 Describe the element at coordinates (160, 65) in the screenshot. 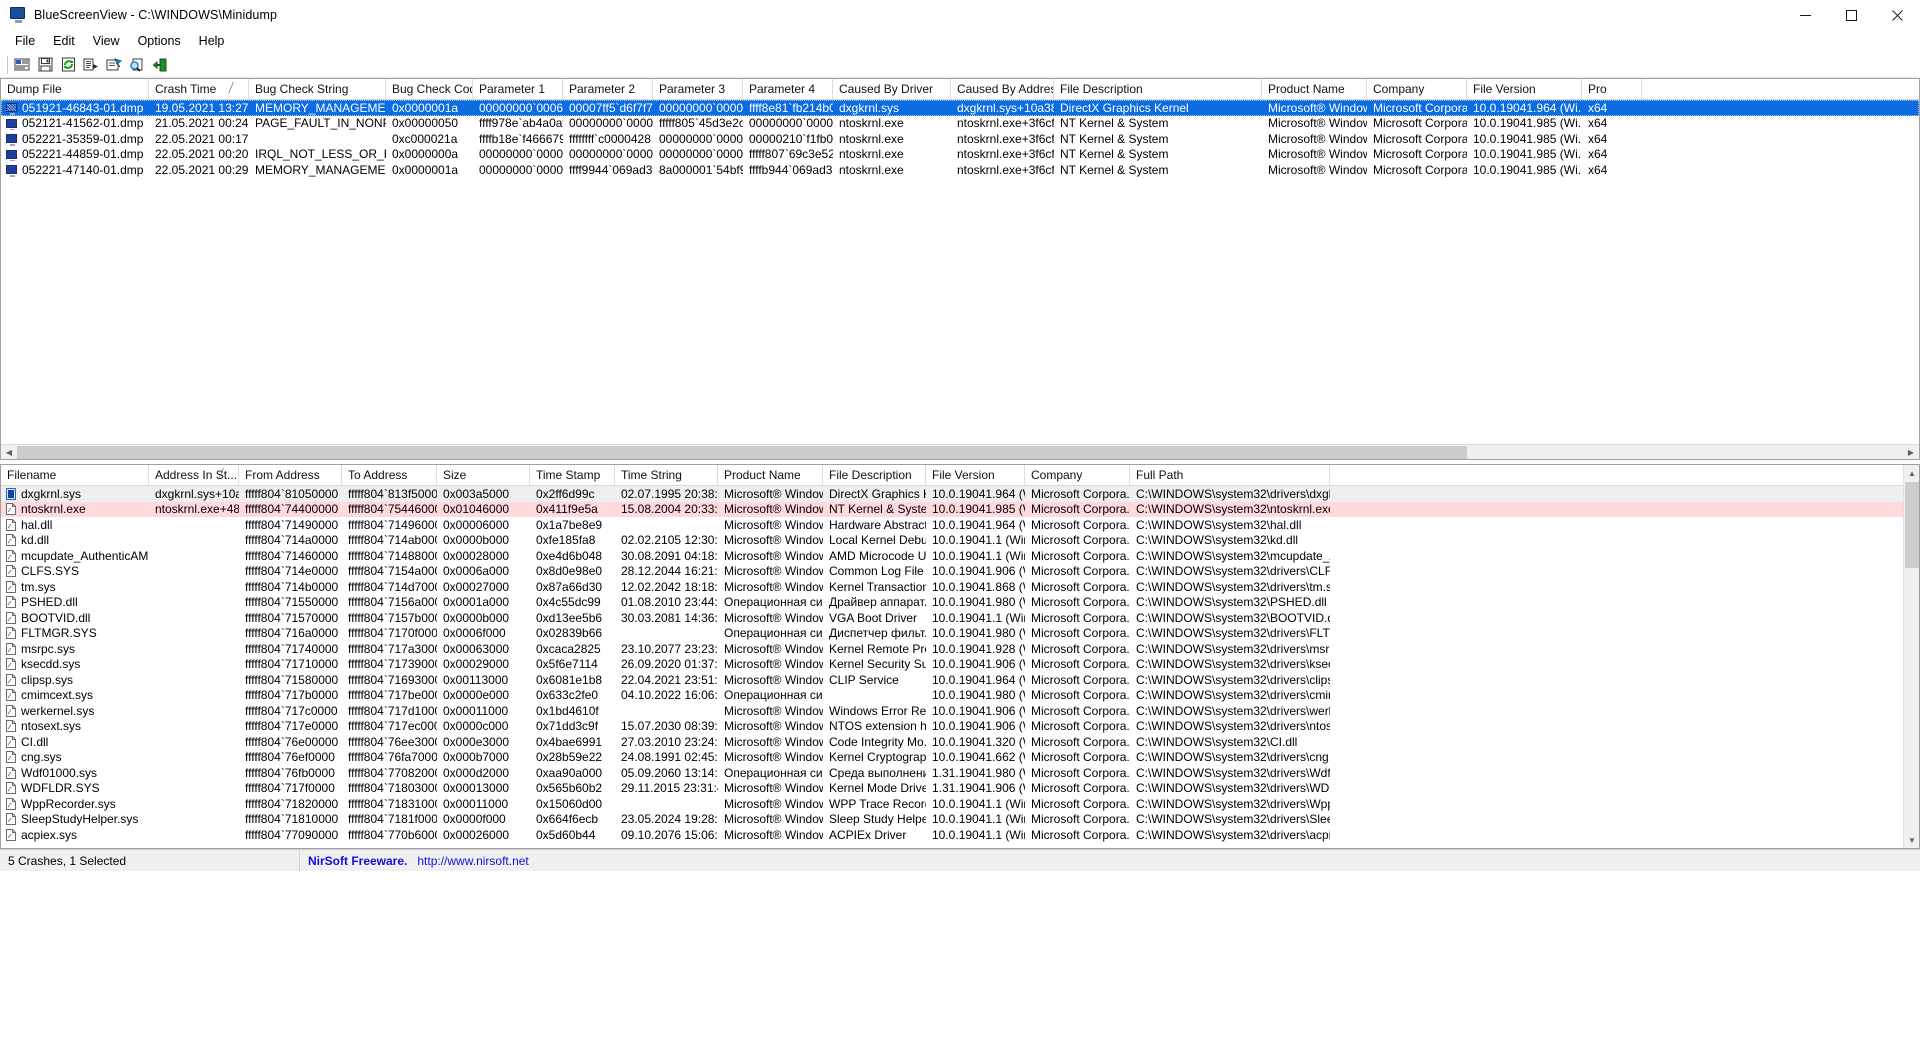

I see `exit-icon` at that location.